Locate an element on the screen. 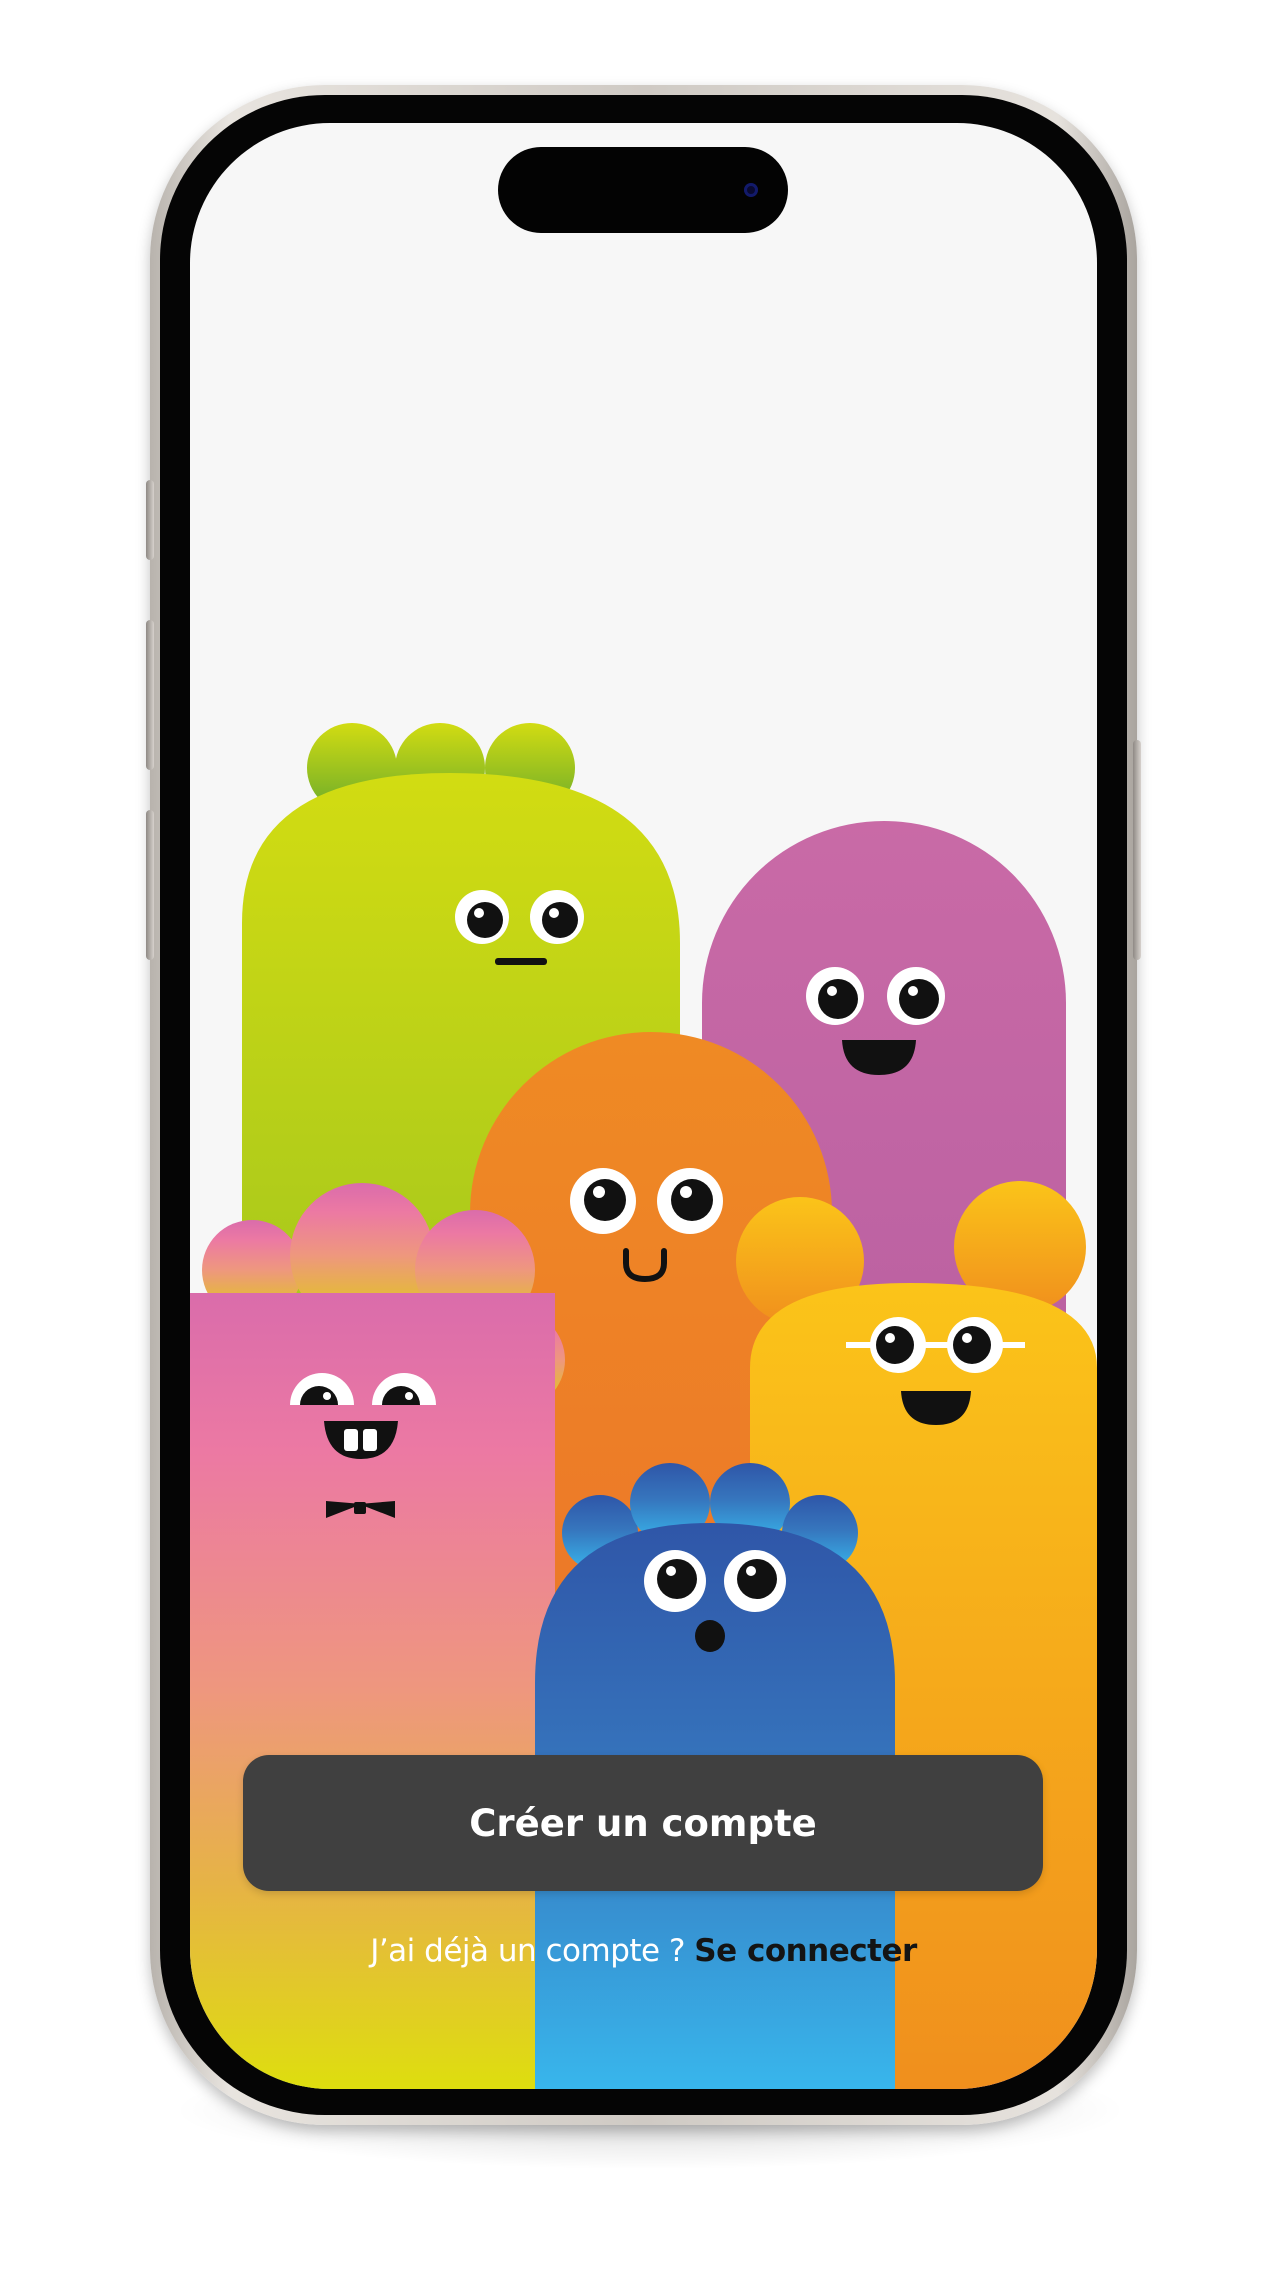 This screenshot has width=1288, height=2272. create-account-button: Créer un compte is located at coordinates (643, 1823).